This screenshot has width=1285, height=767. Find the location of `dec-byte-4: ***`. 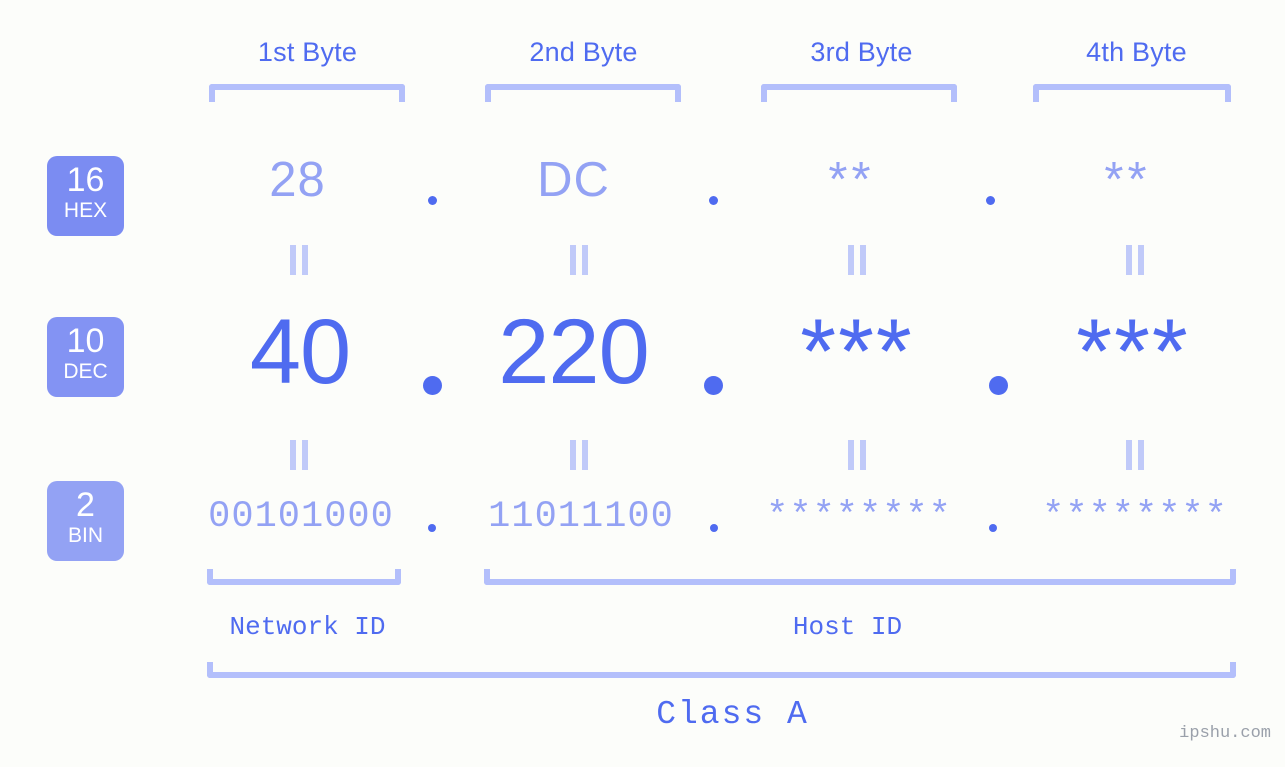

dec-byte-4: *** is located at coordinates (1133, 352).